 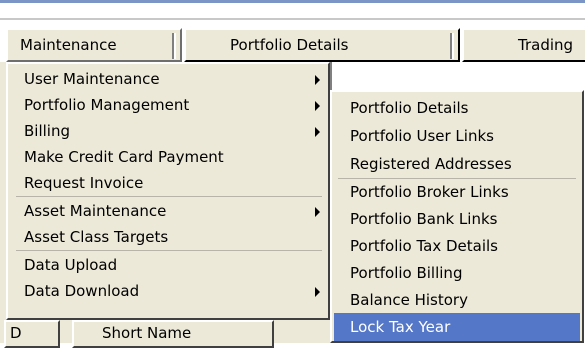 I want to click on window-top-divider, so click(x=292, y=19).